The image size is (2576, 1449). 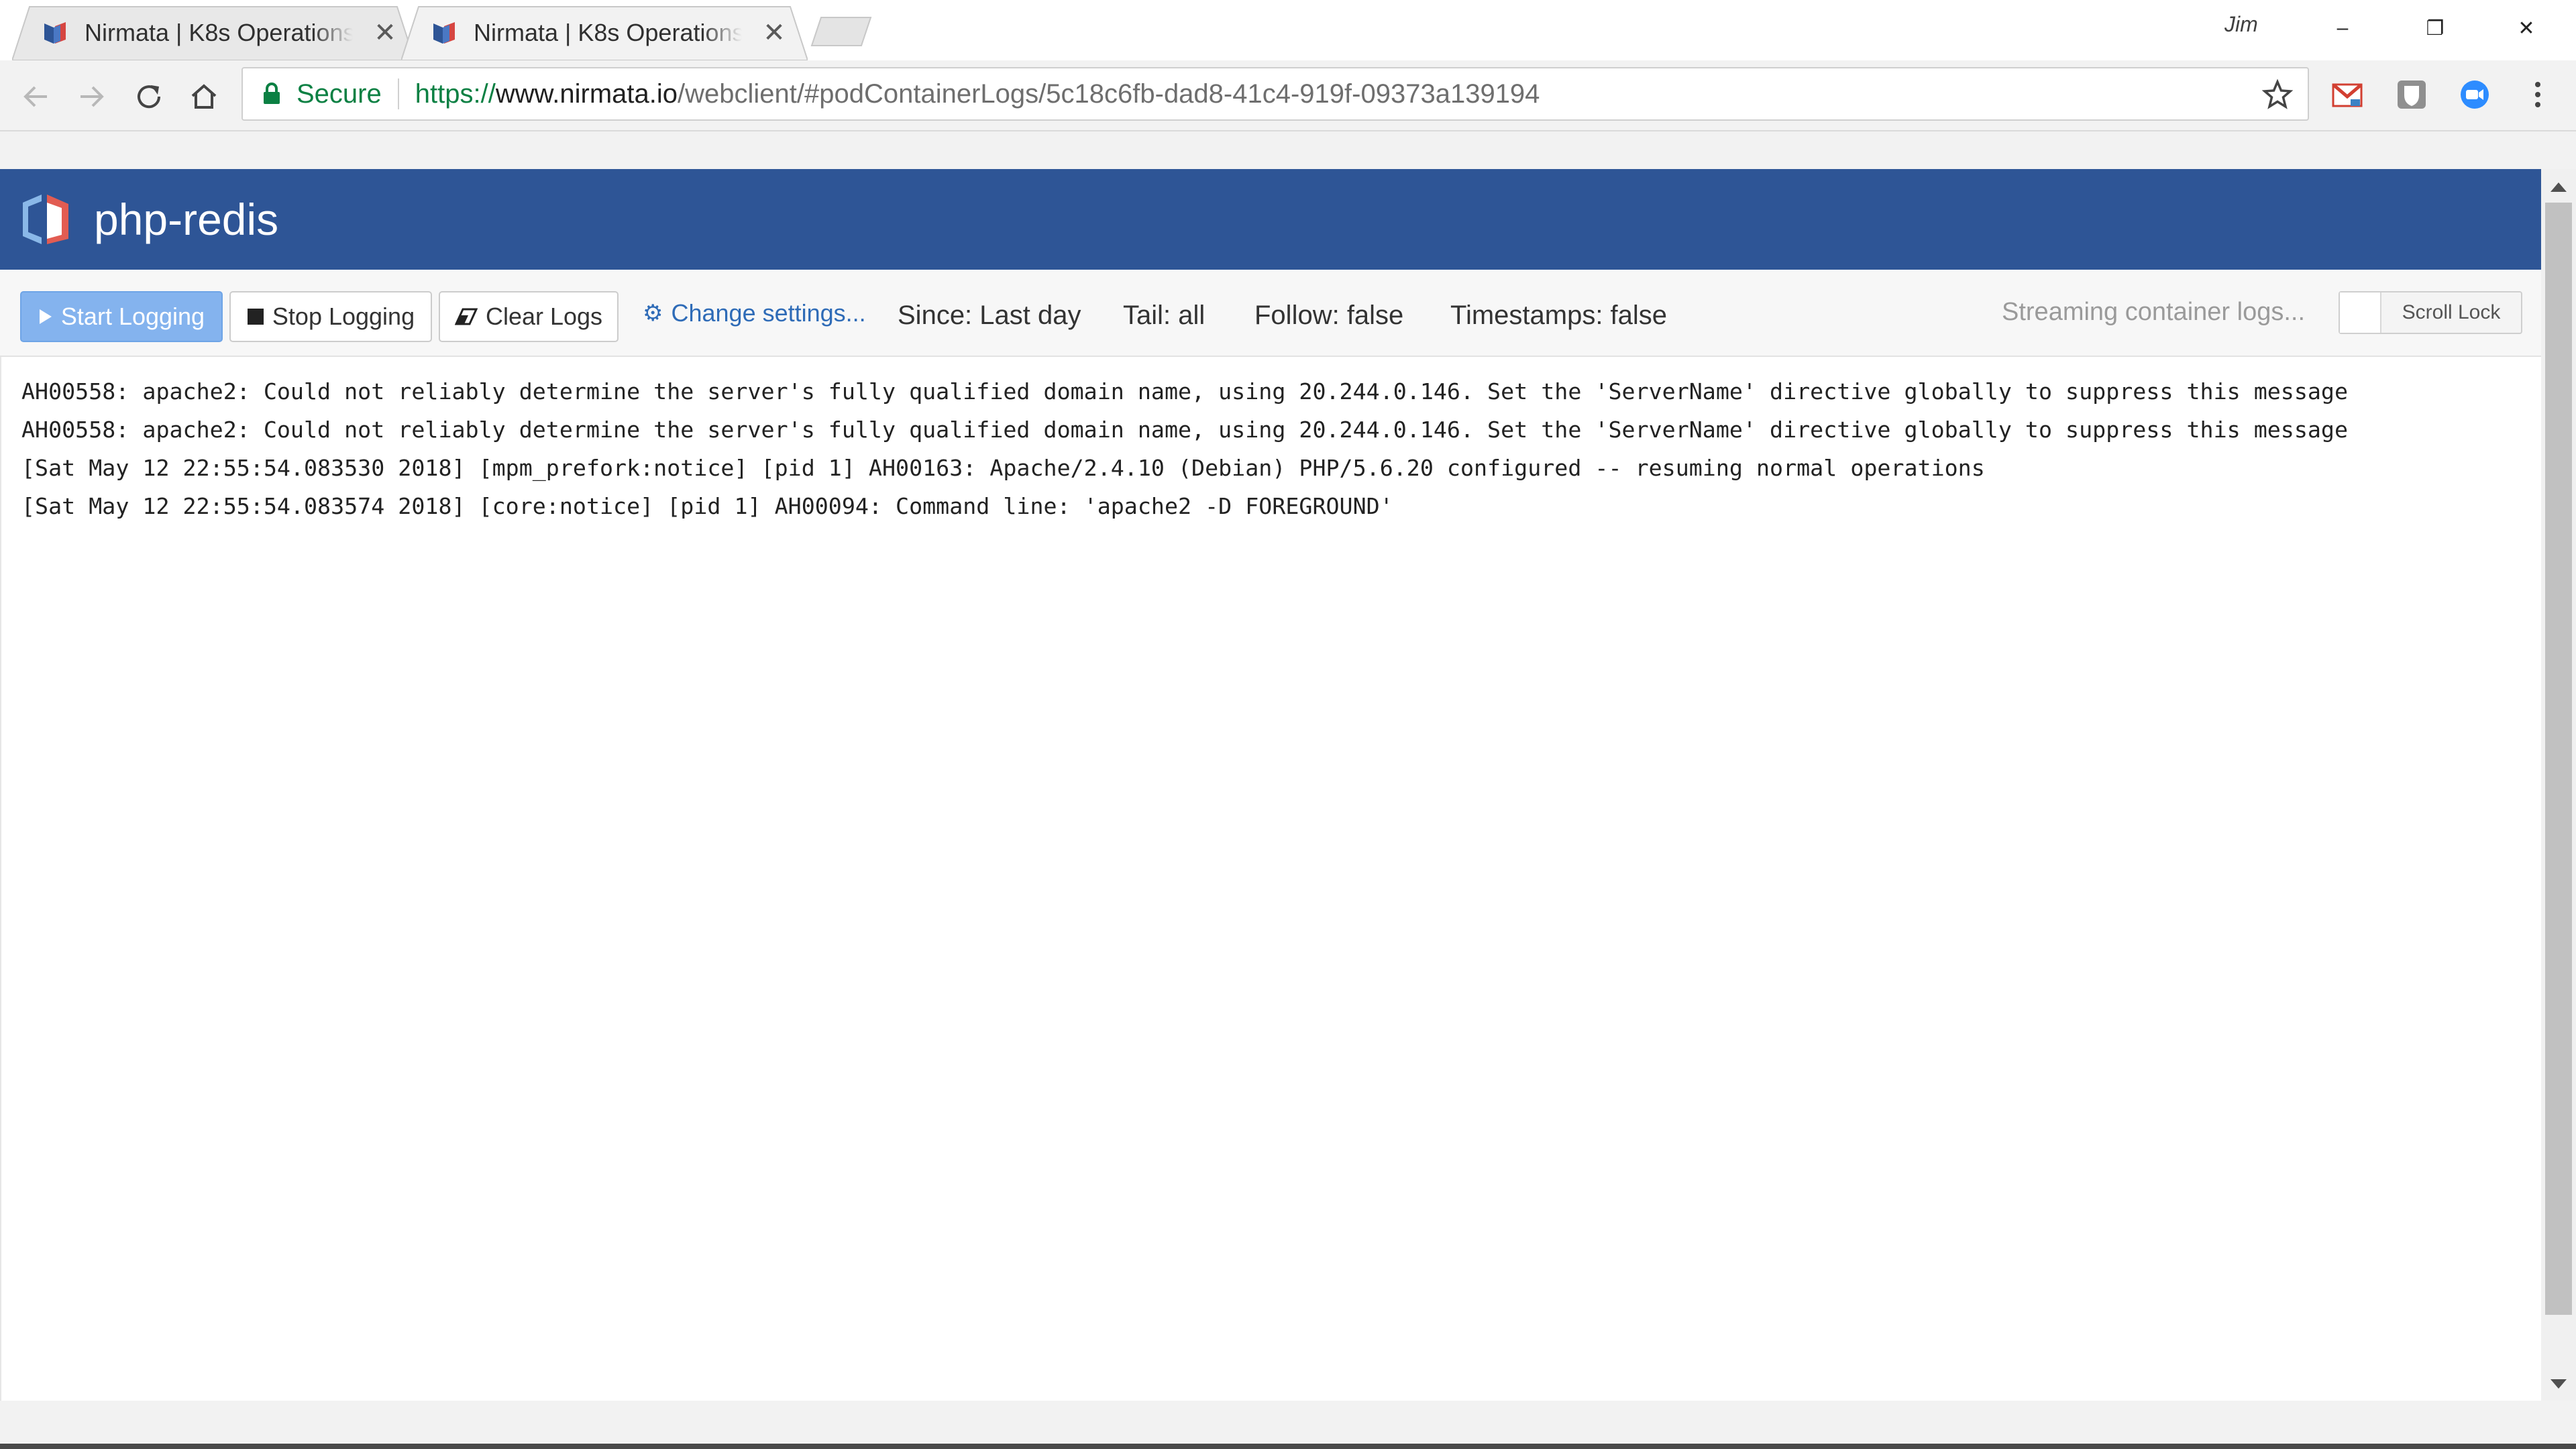 What do you see at coordinates (2558, 759) in the screenshot?
I see `scrollbar-thumb` at bounding box center [2558, 759].